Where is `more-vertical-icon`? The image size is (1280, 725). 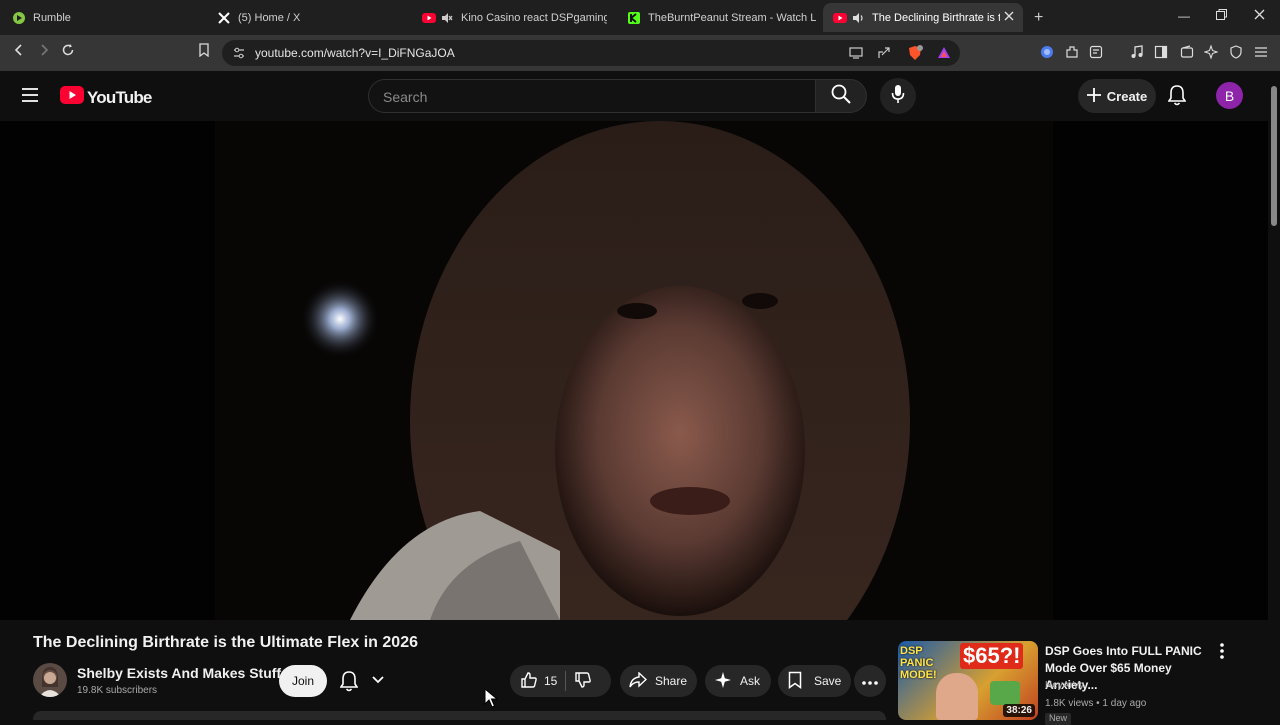 more-vertical-icon is located at coordinates (1222, 653).